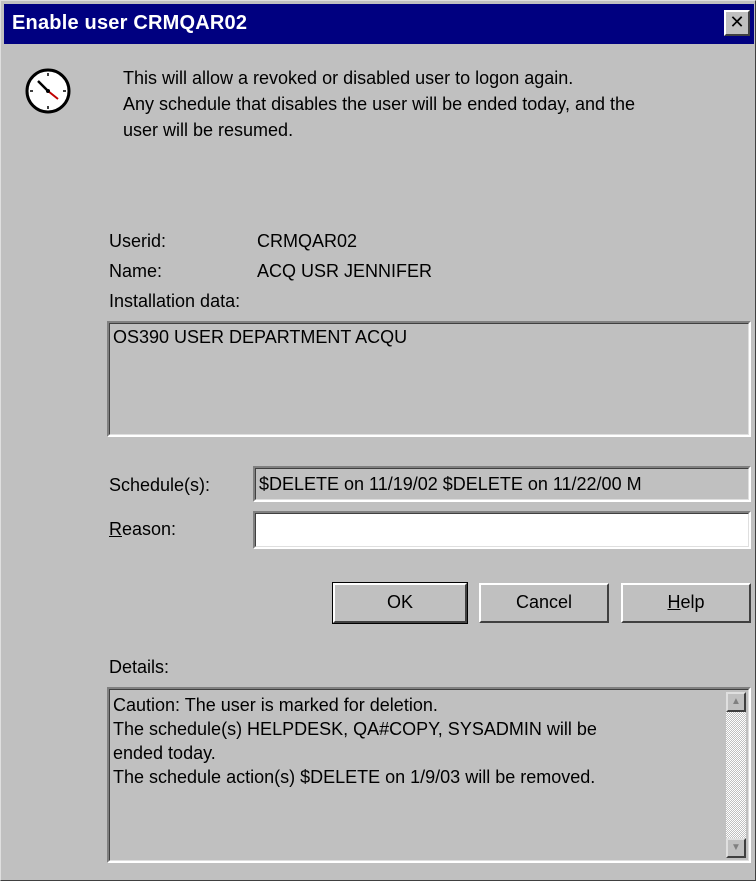 The width and height of the screenshot is (756, 881). What do you see at coordinates (429, 379) in the screenshot?
I see `installation-data-field: OS390 USER DEPARTMENT ACQU` at bounding box center [429, 379].